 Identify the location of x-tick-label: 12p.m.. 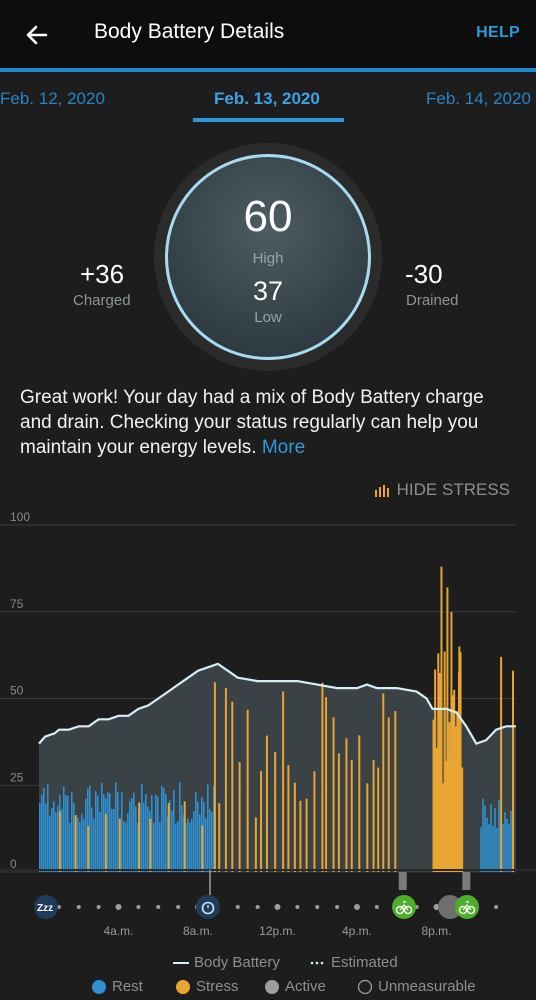
(277, 931).